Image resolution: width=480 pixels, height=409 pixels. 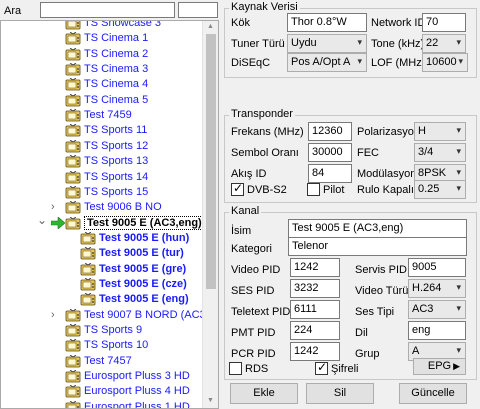 What do you see at coordinates (102, 253) in the screenshot?
I see `tree-item: Test 9005 E (tur)` at bounding box center [102, 253].